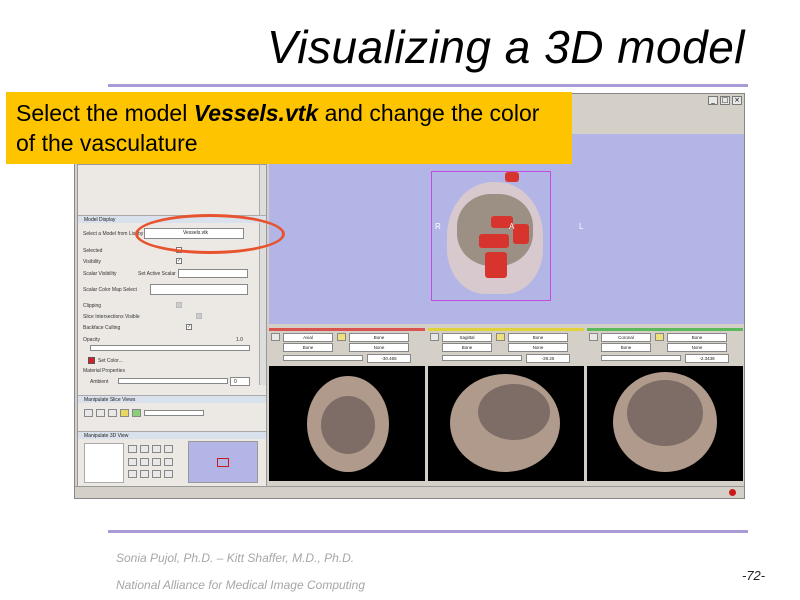 The width and height of the screenshot is (800, 600). I want to click on slice-viewers, so click(506, 423).